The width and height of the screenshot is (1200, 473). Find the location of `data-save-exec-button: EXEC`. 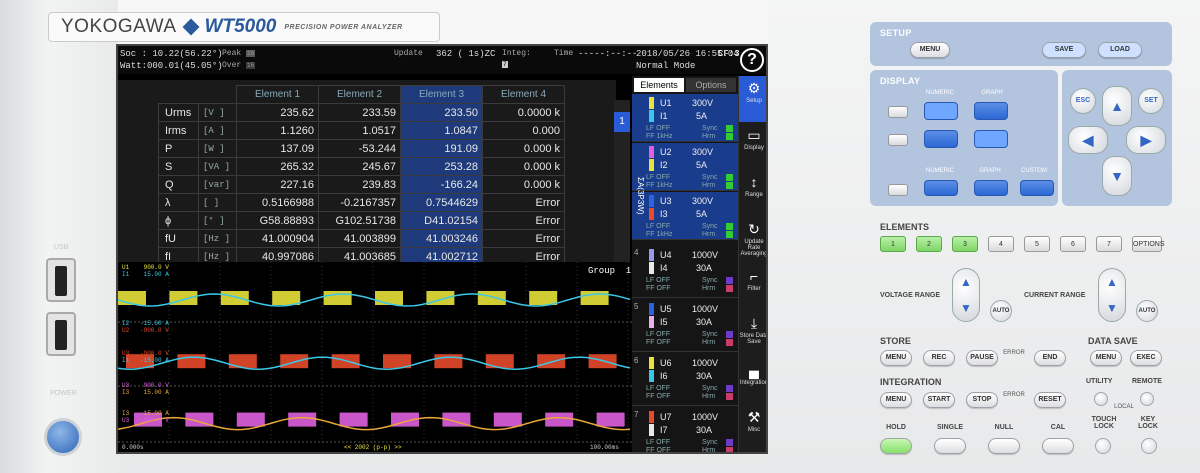

data-save-exec-button: EXEC is located at coordinates (1146, 358).